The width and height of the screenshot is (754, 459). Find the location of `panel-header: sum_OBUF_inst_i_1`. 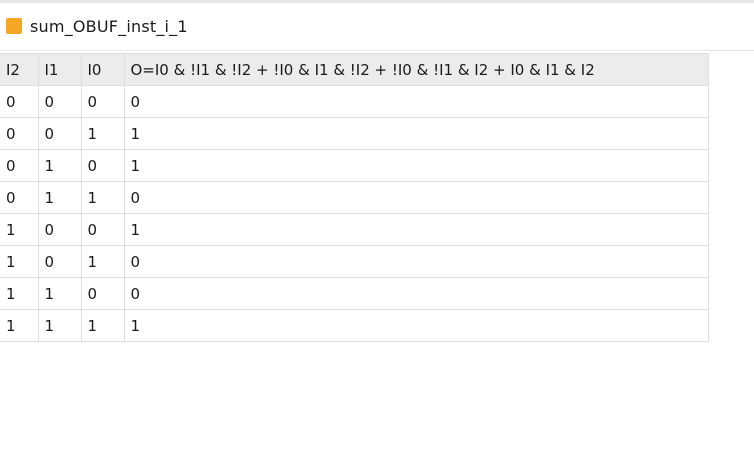

panel-header: sum_OBUF_inst_i_1 is located at coordinates (377, 26).